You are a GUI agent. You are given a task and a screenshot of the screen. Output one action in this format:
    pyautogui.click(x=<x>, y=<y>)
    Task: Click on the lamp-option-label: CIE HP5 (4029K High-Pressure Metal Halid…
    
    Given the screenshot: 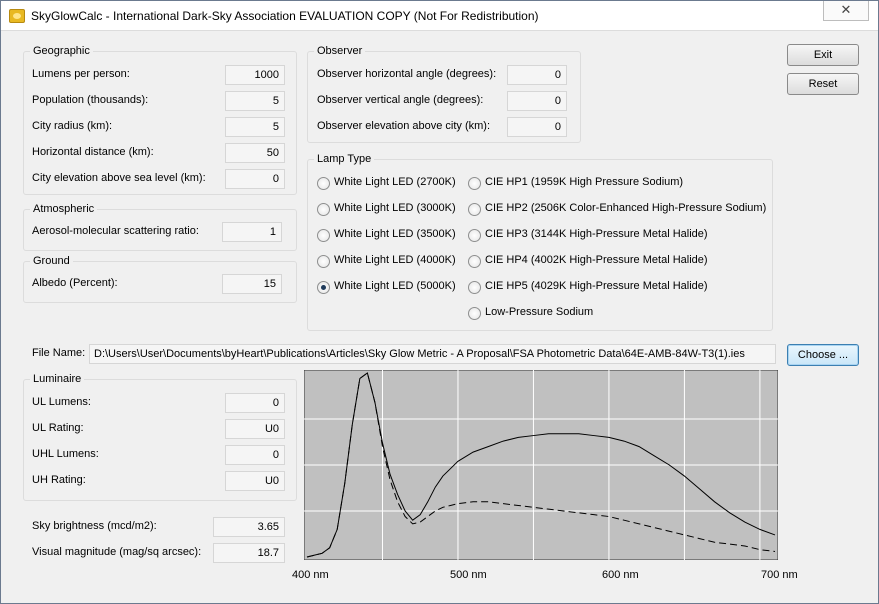 What is the action you would take?
    pyautogui.click(x=596, y=286)
    